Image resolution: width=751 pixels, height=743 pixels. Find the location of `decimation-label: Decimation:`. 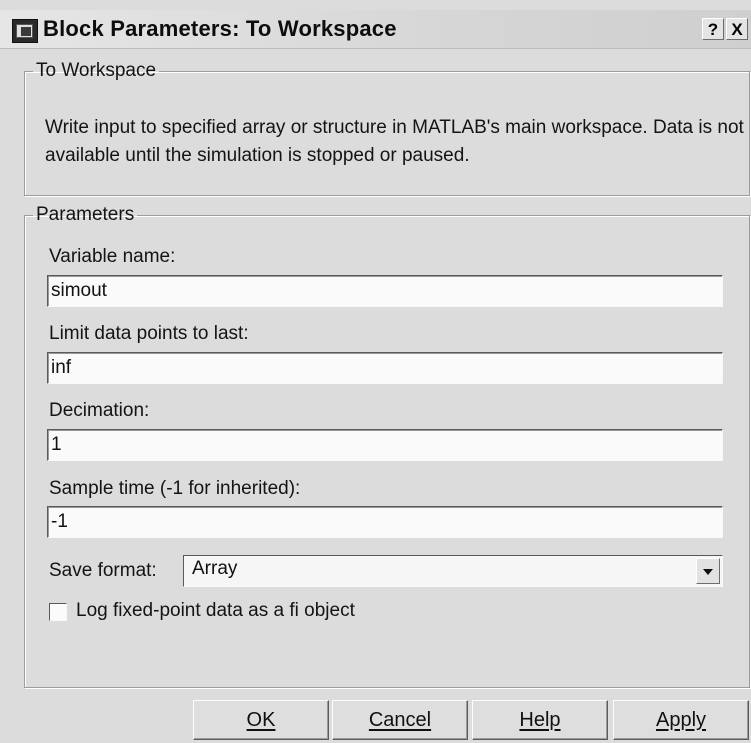

decimation-label: Decimation: is located at coordinates (99, 410).